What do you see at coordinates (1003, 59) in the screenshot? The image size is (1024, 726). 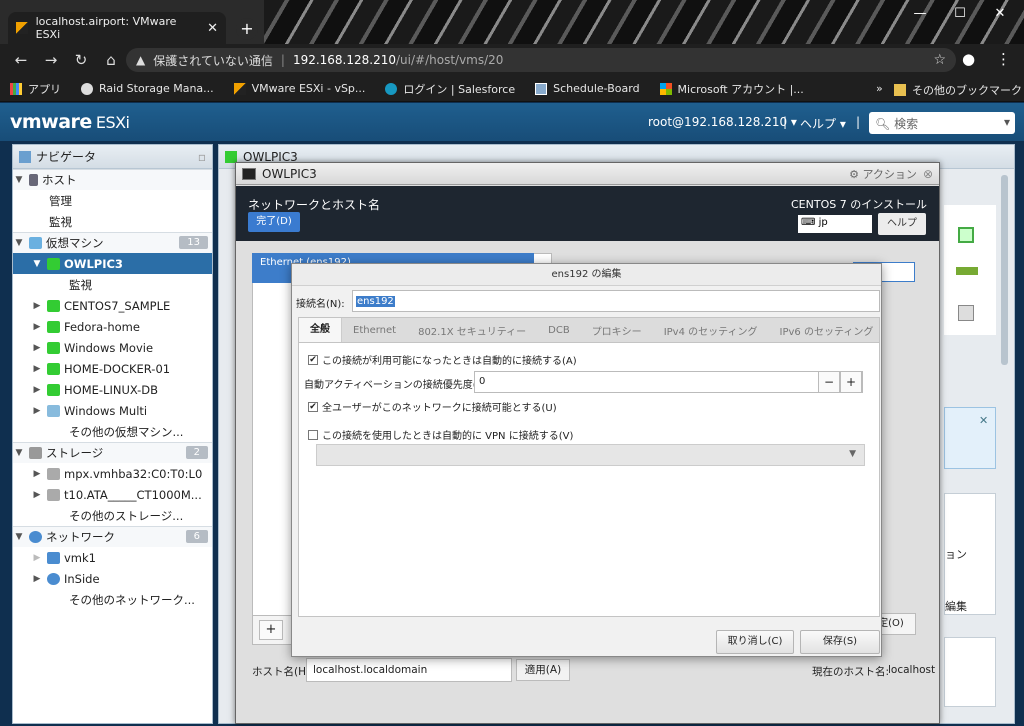 I see `menu-kebab-icon: ⋮` at bounding box center [1003, 59].